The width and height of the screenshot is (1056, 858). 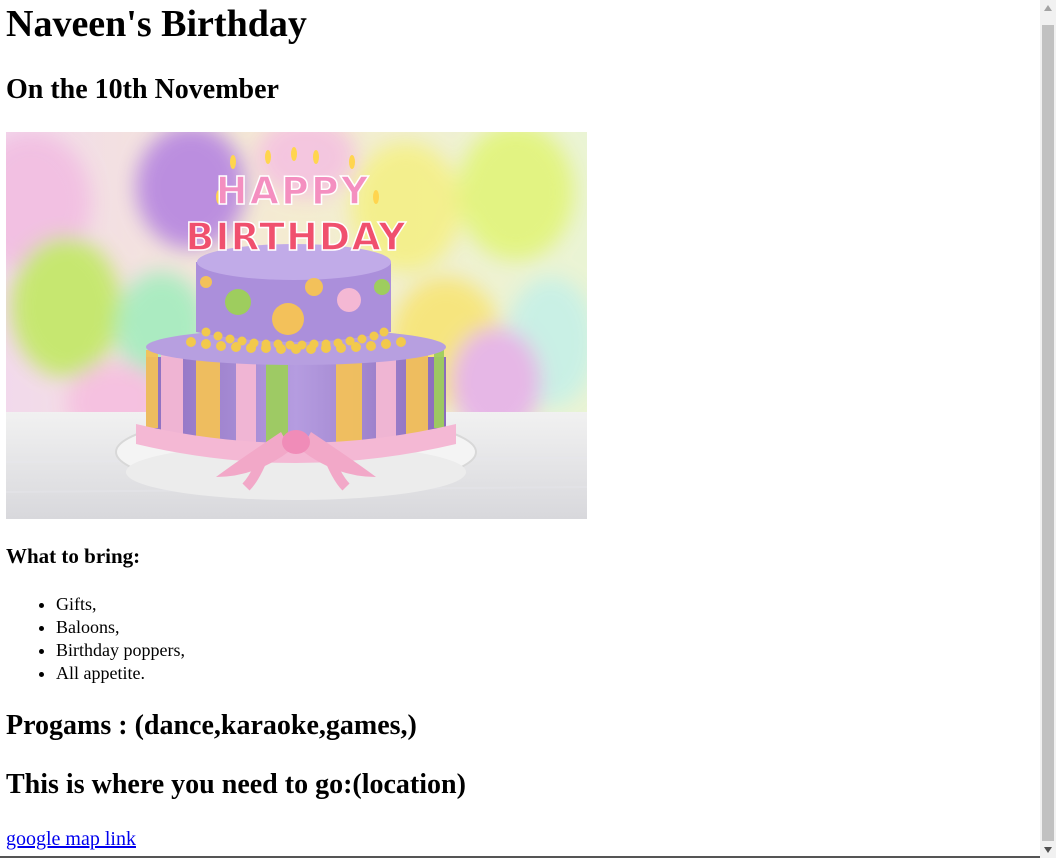 What do you see at coordinates (120, 650) in the screenshot?
I see `list-item: Birthday poppers,` at bounding box center [120, 650].